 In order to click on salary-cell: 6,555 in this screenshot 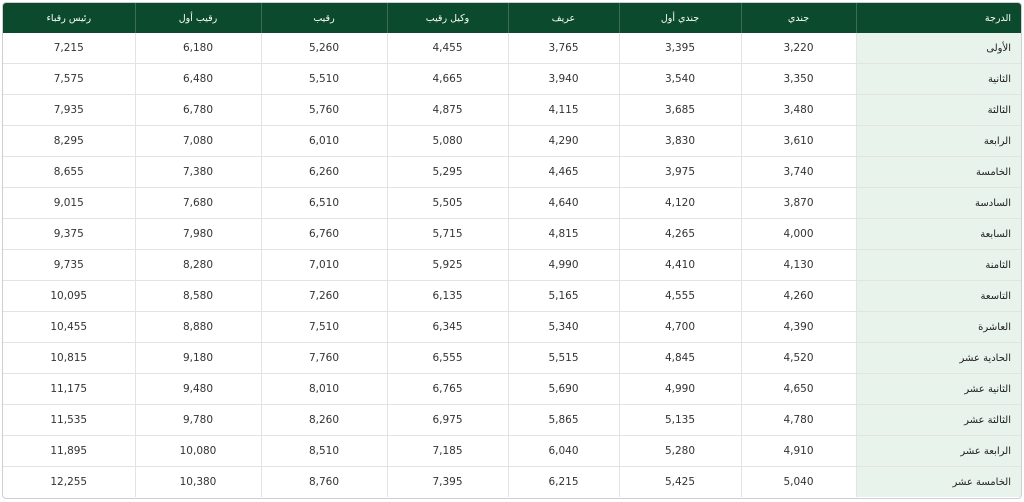, I will do `click(447, 358)`.